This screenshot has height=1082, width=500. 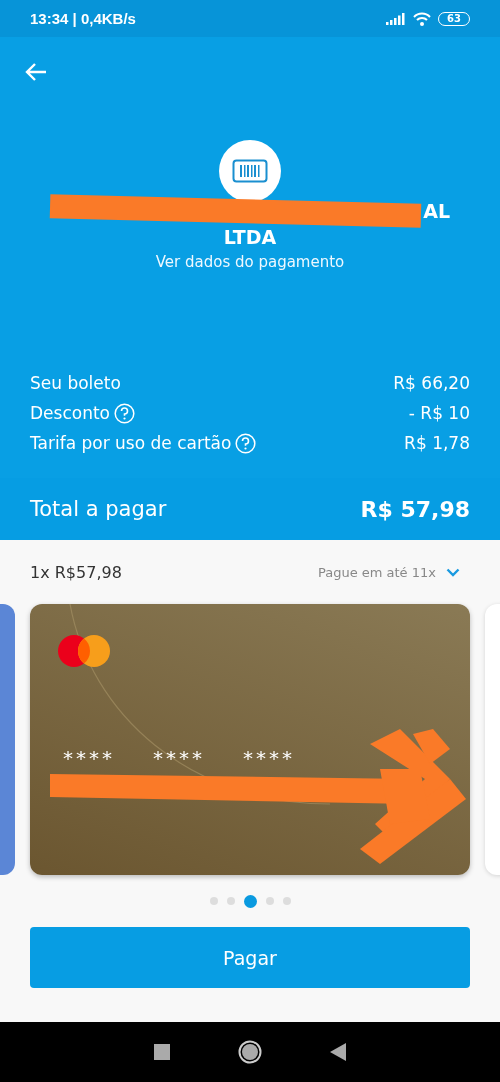 I want to click on merchant-name: AL, so click(x=436, y=211).